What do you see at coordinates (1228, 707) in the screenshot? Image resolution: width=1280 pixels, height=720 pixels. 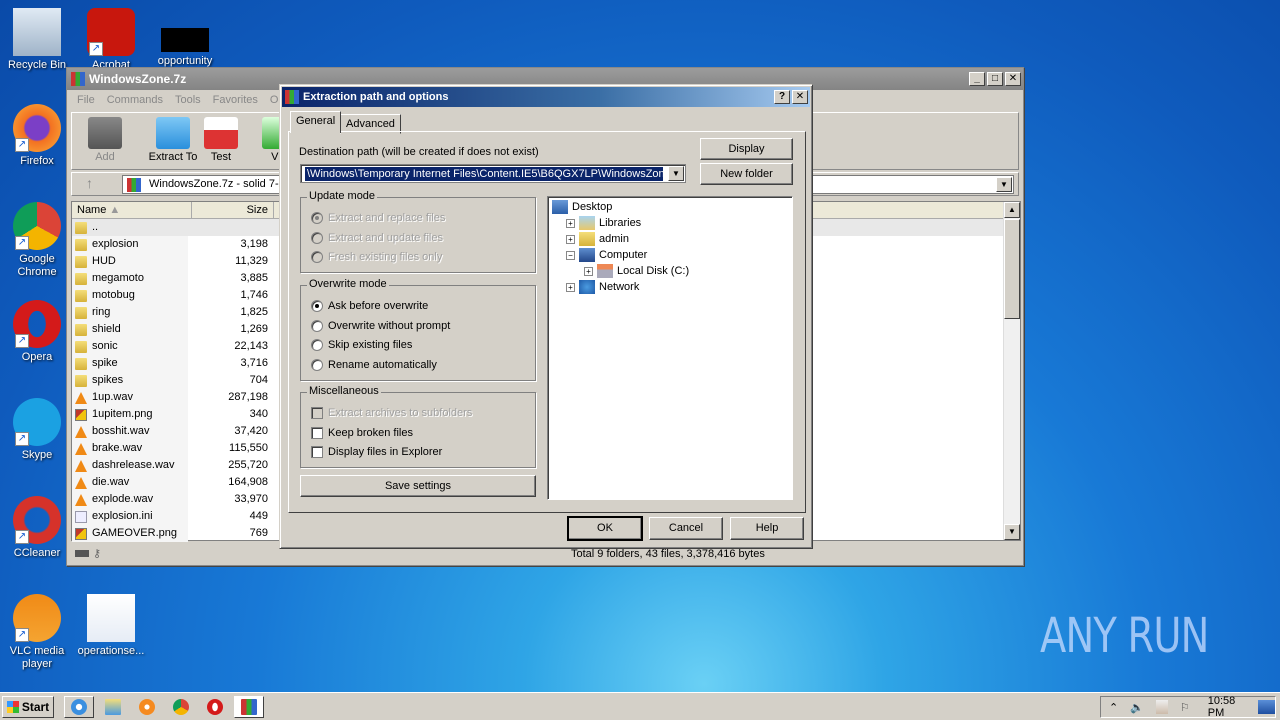 I see `clock: 10:58 PM` at bounding box center [1228, 707].